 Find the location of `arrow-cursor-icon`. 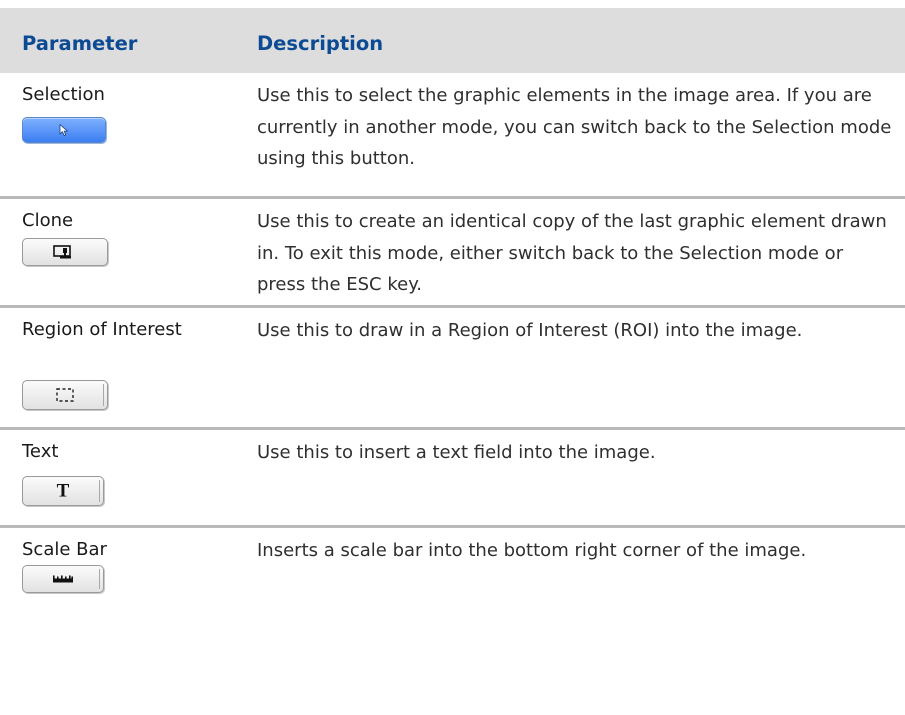

arrow-cursor-icon is located at coordinates (63, 130).